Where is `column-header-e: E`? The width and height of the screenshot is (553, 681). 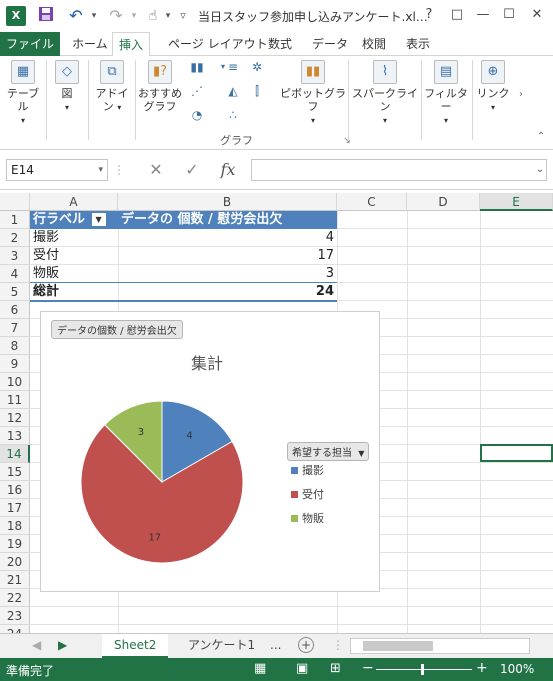
column-header-e: E is located at coordinates (516, 202).